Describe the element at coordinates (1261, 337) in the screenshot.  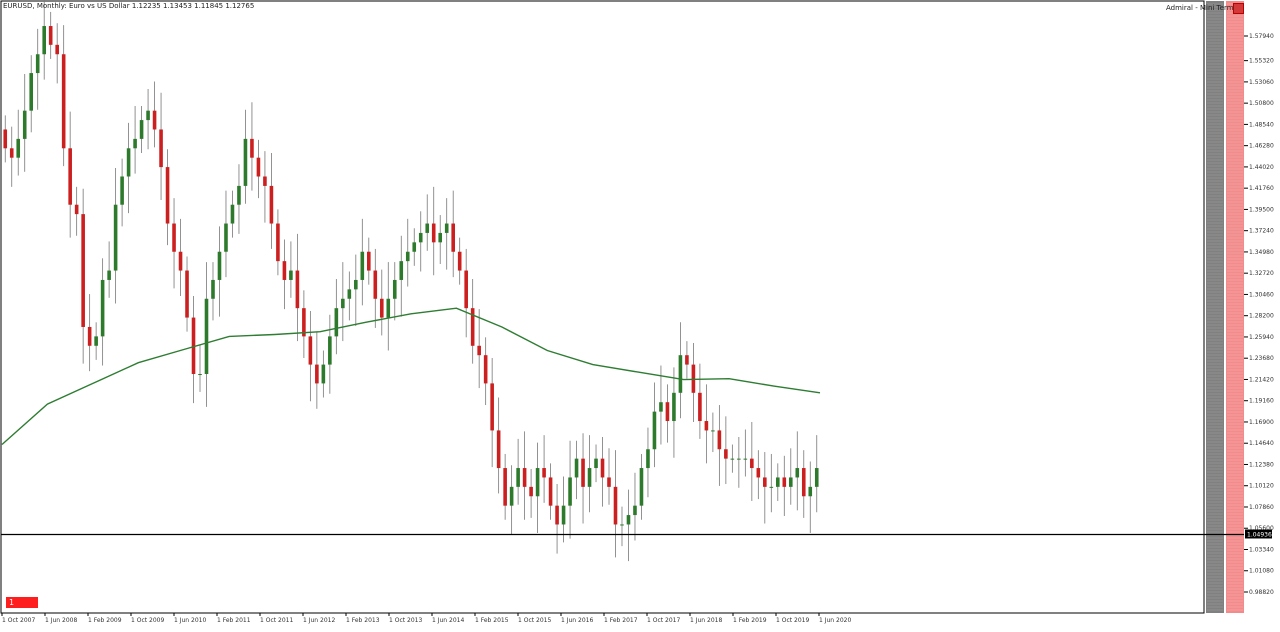
I see `price-axis-label: 1.25940` at that location.